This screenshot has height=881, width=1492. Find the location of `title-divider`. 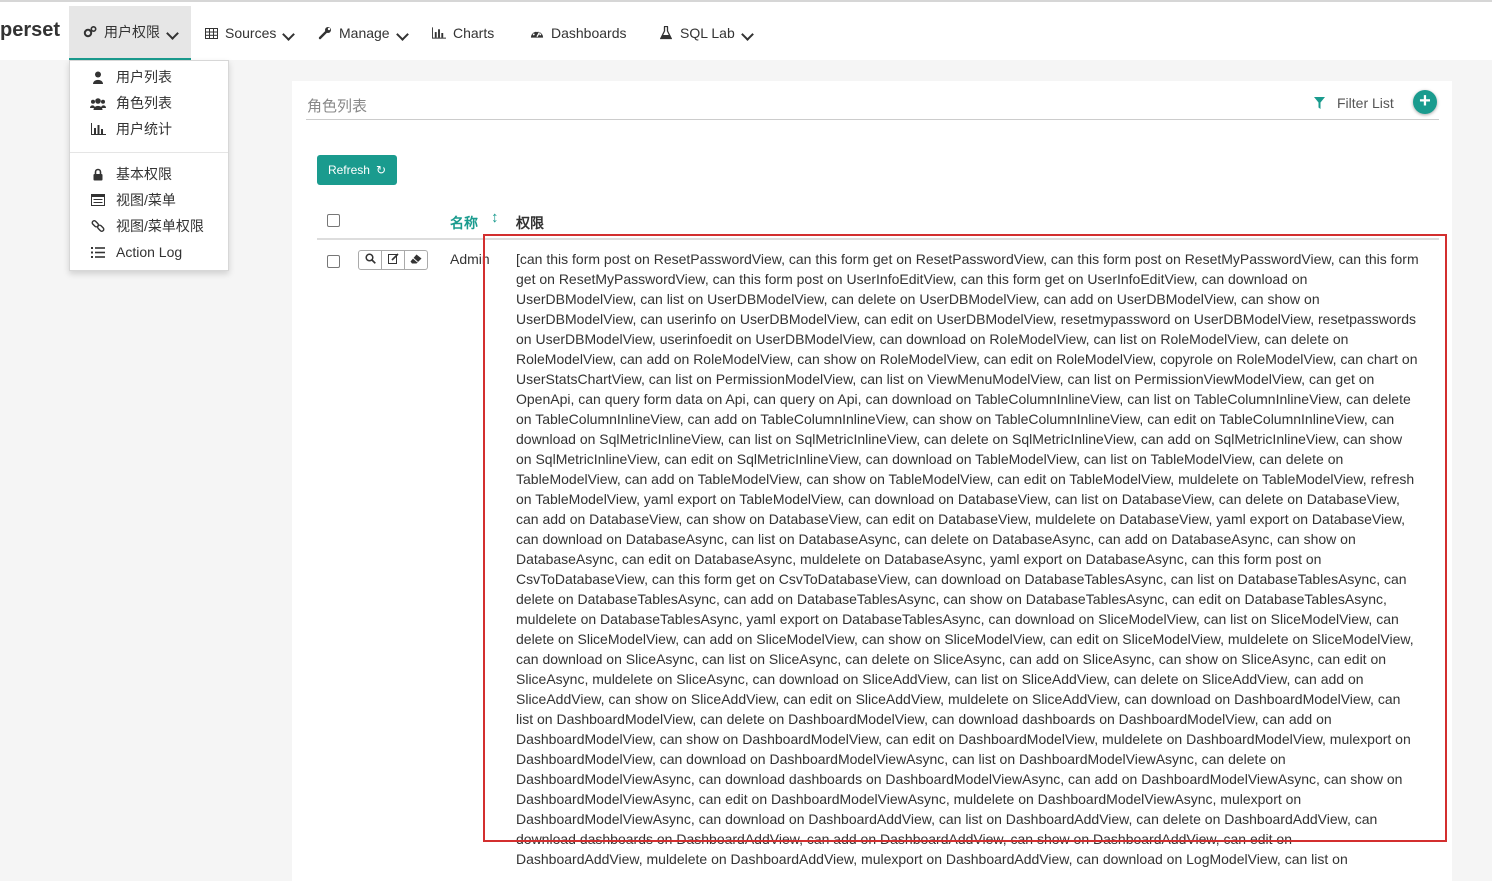

title-divider is located at coordinates (872, 119).